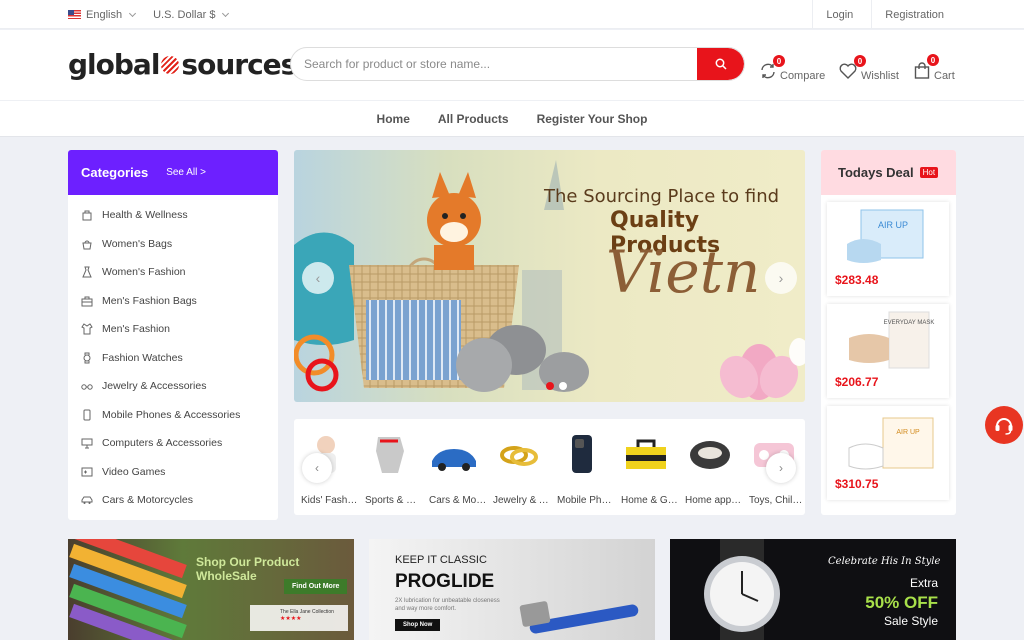 The height and width of the screenshot is (640, 1024). I want to click on us-flag-icon, so click(74, 14).